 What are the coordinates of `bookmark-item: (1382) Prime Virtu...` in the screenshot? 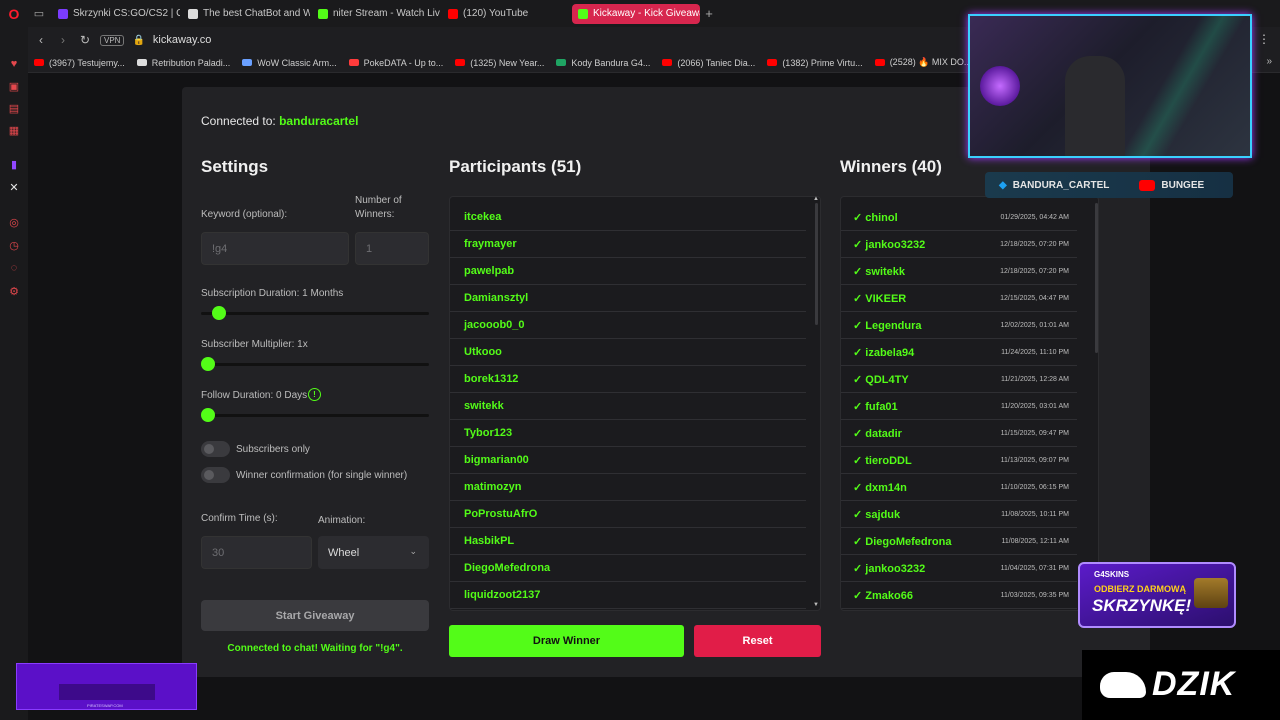 It's located at (815, 63).